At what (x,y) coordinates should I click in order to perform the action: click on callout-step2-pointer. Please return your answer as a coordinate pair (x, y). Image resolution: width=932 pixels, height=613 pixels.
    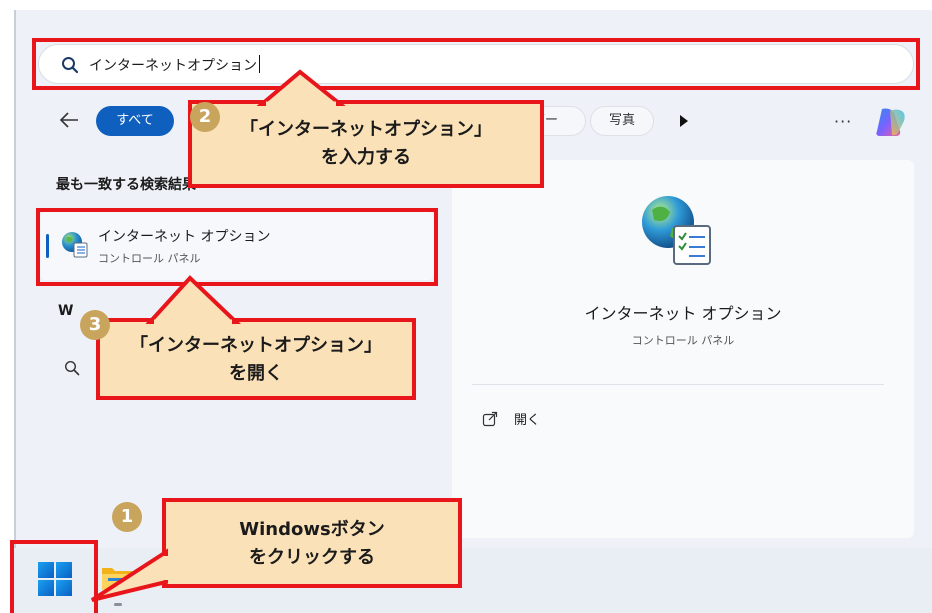
    Looking at the image, I should click on (301, 87).